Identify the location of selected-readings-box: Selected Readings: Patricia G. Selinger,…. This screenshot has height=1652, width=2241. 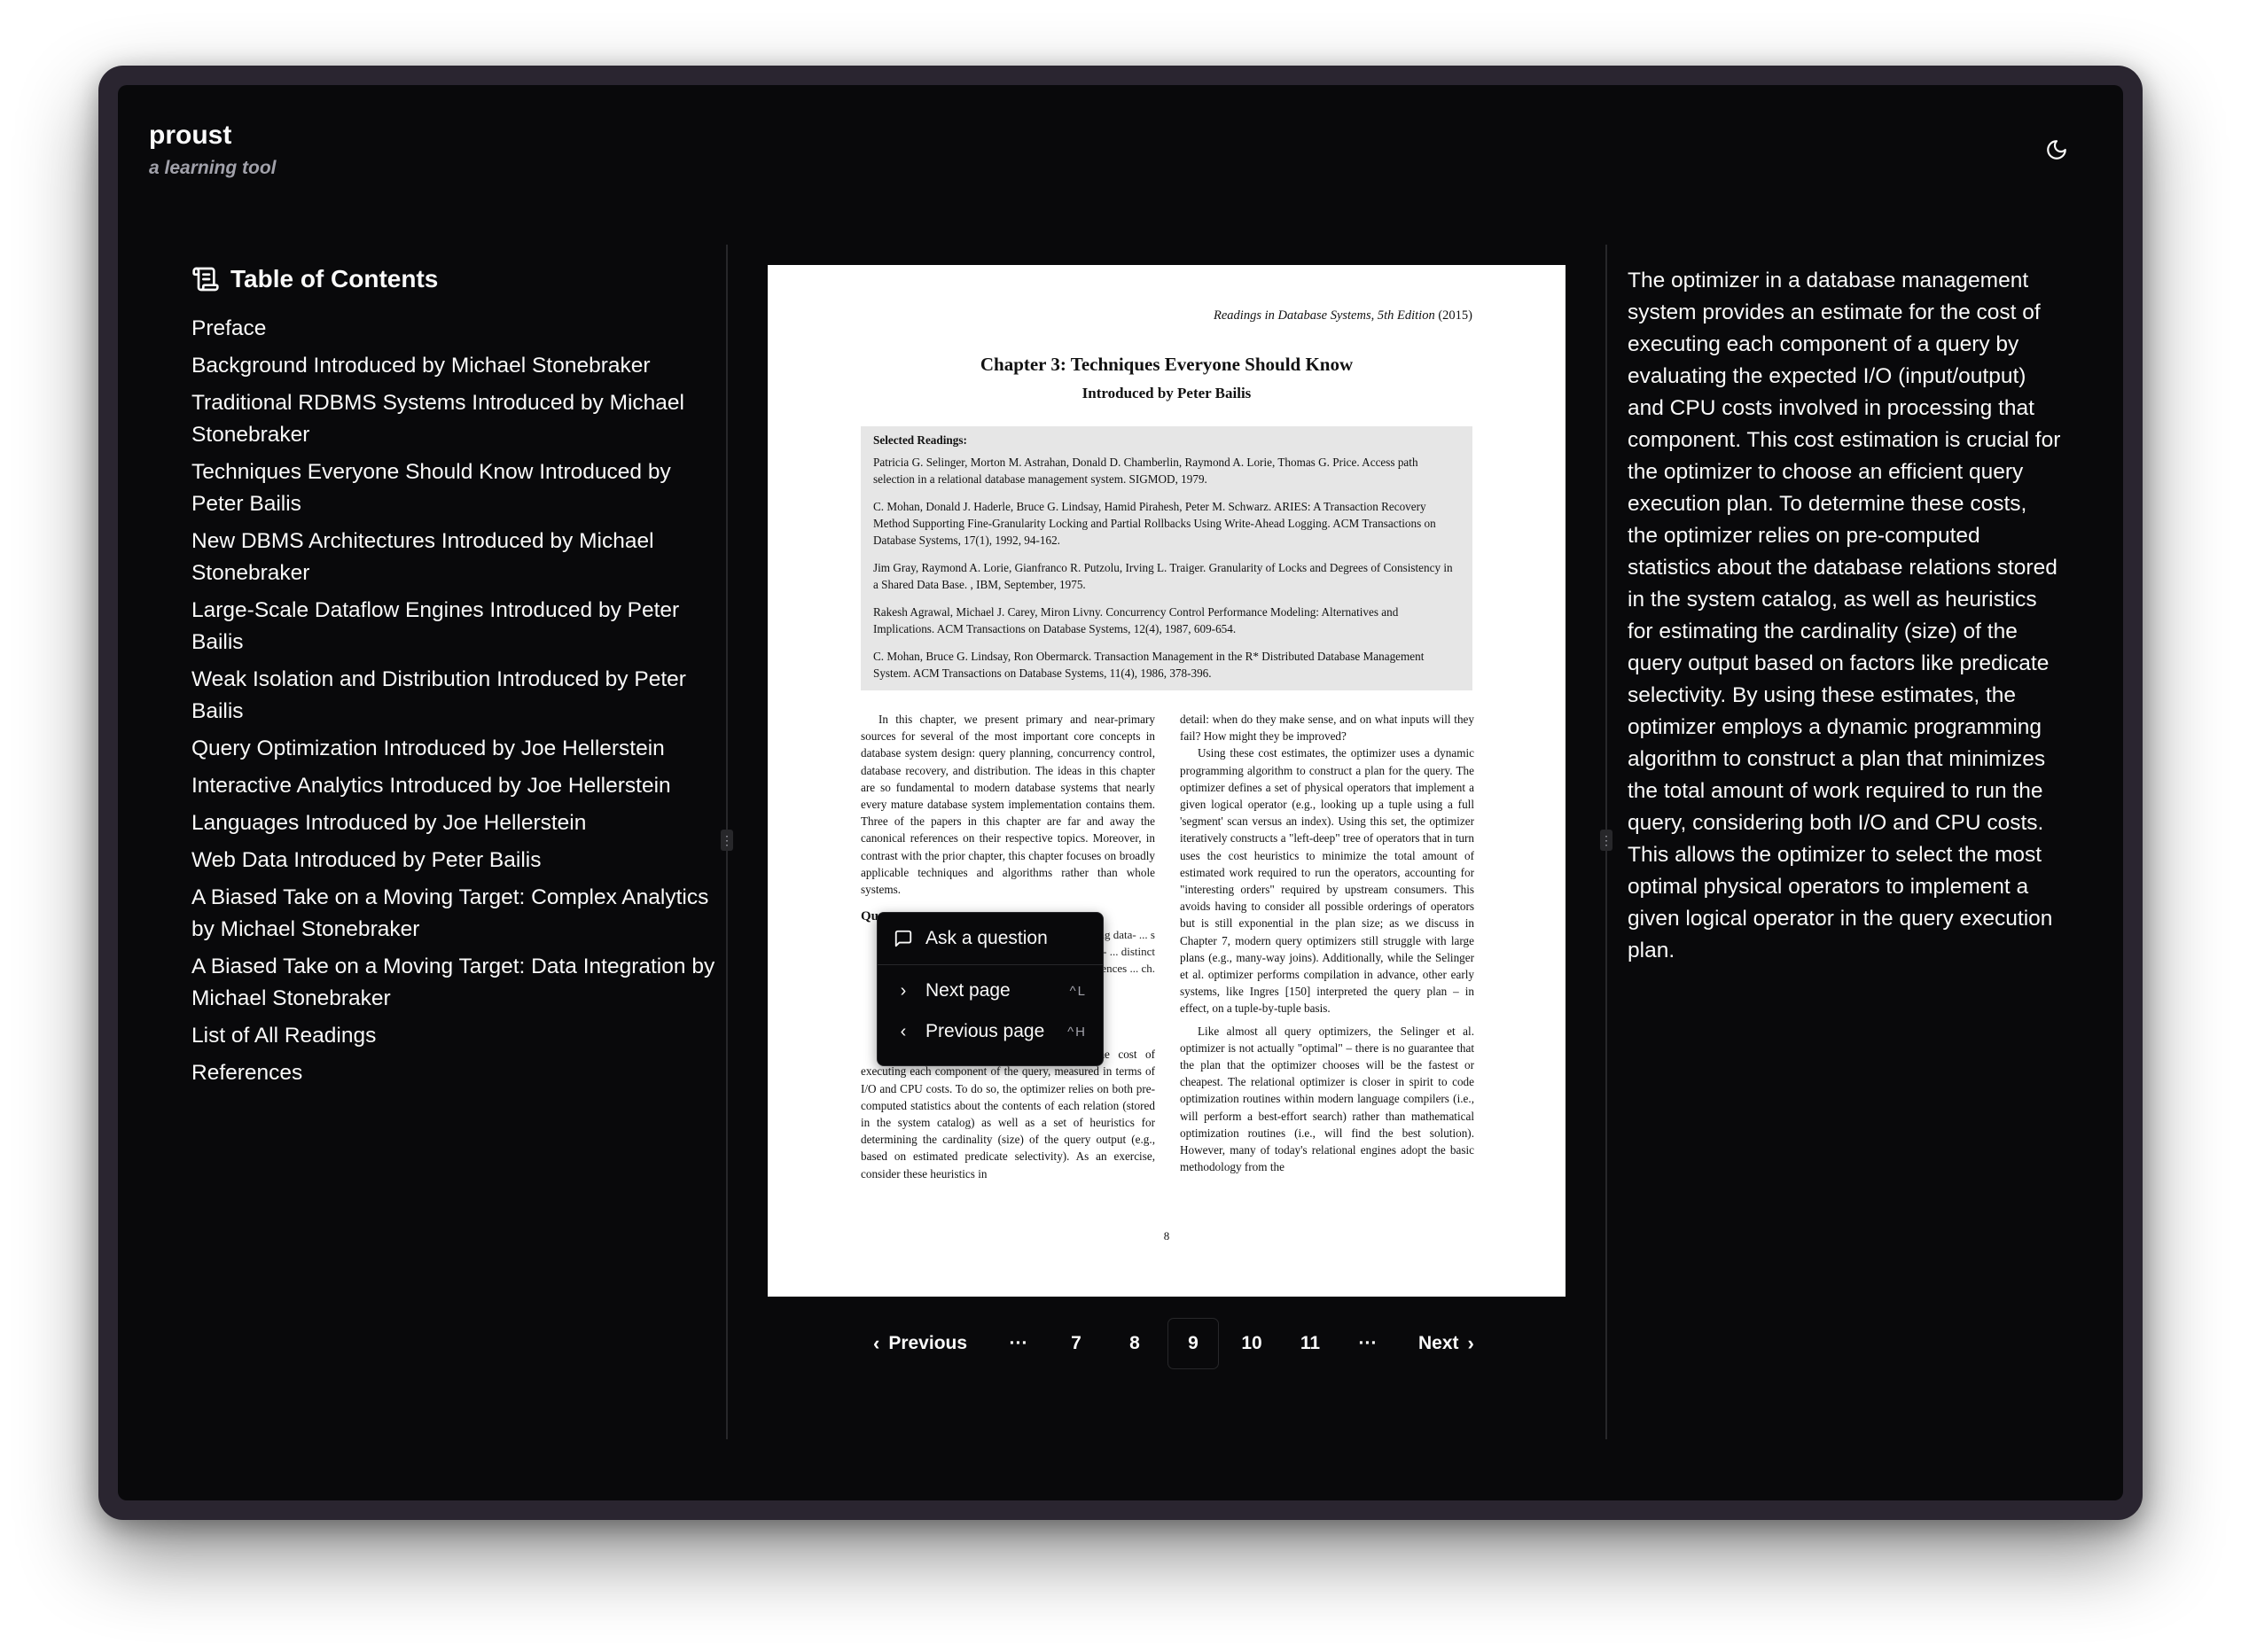
(1166, 558).